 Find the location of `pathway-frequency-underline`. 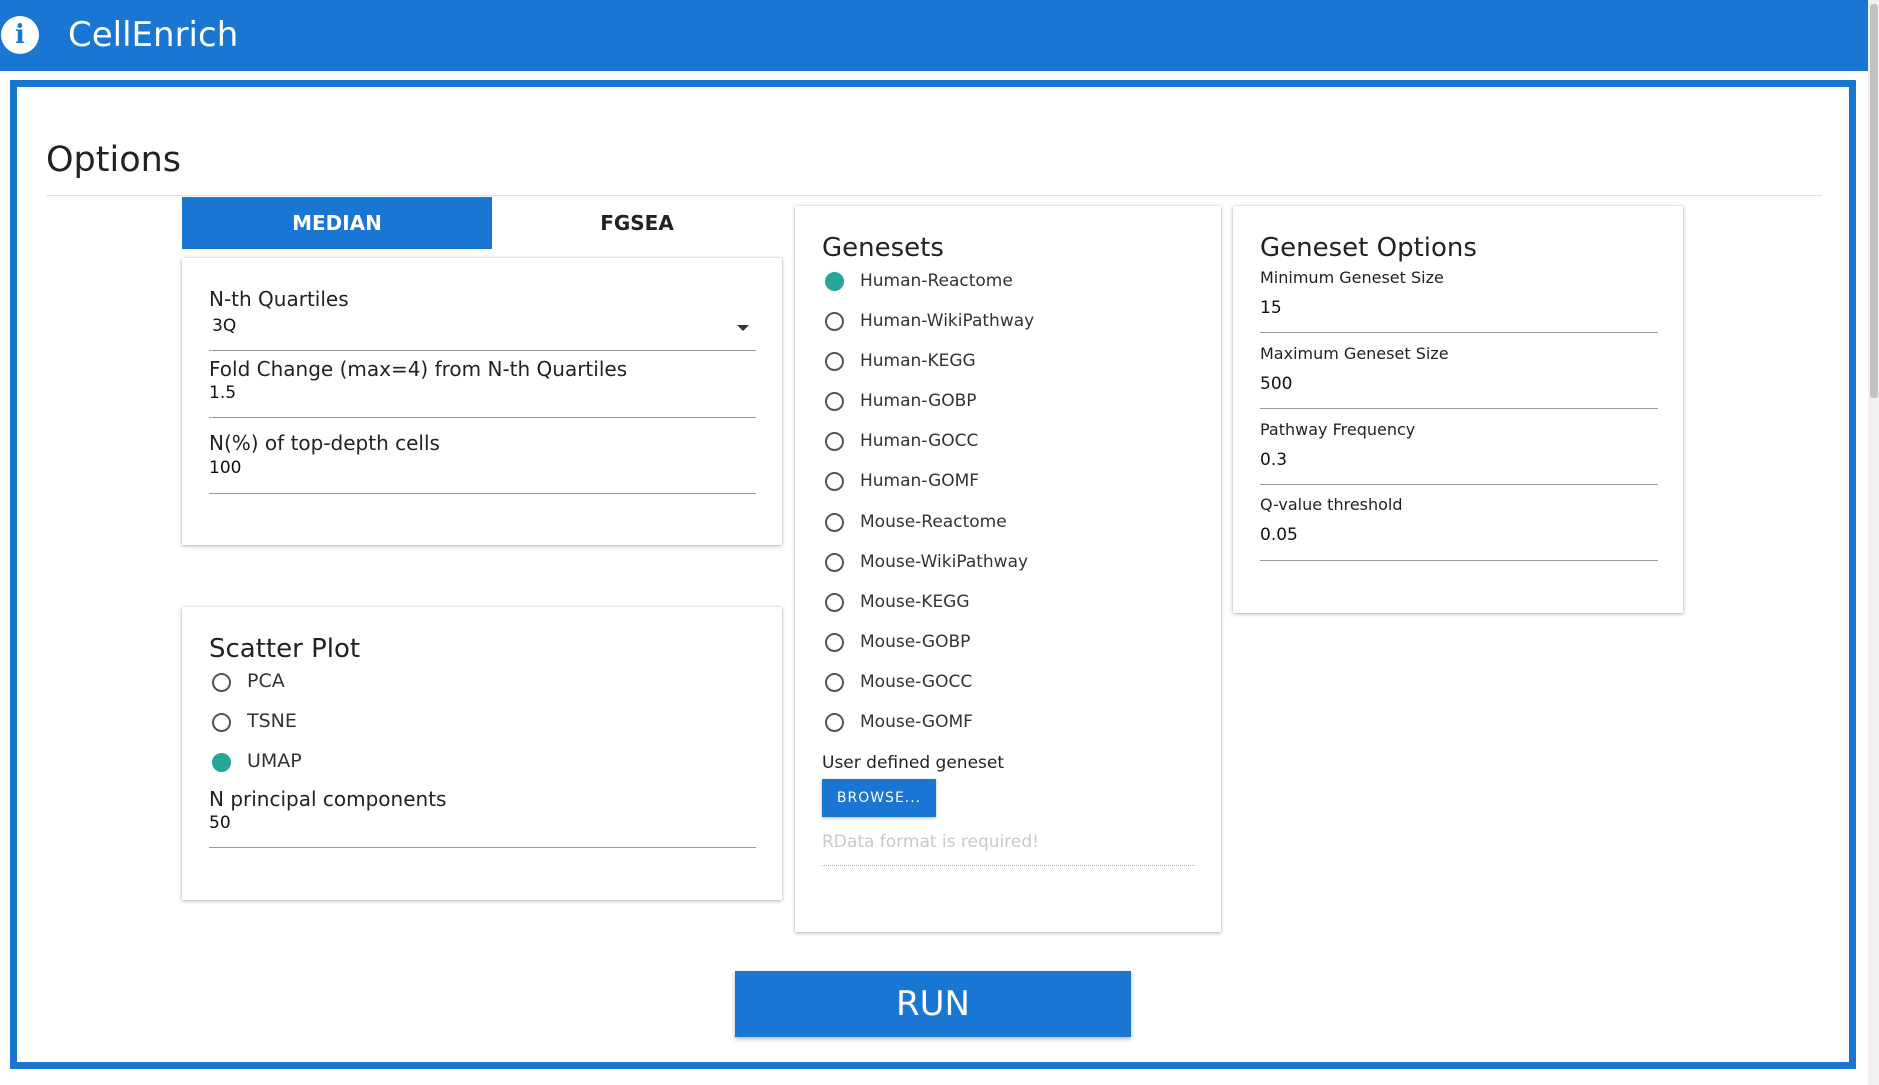

pathway-frequency-underline is located at coordinates (1459, 484).